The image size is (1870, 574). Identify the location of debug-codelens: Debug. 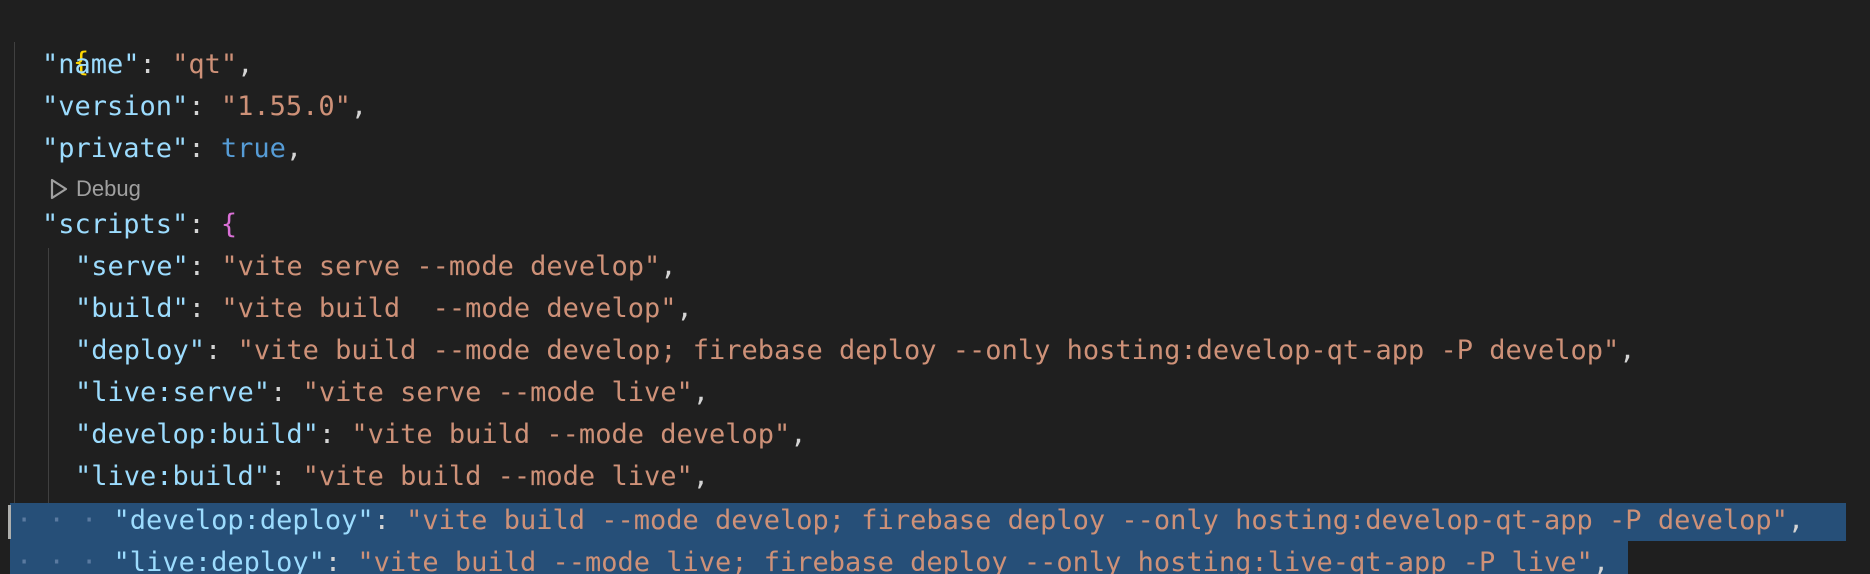
(94, 189).